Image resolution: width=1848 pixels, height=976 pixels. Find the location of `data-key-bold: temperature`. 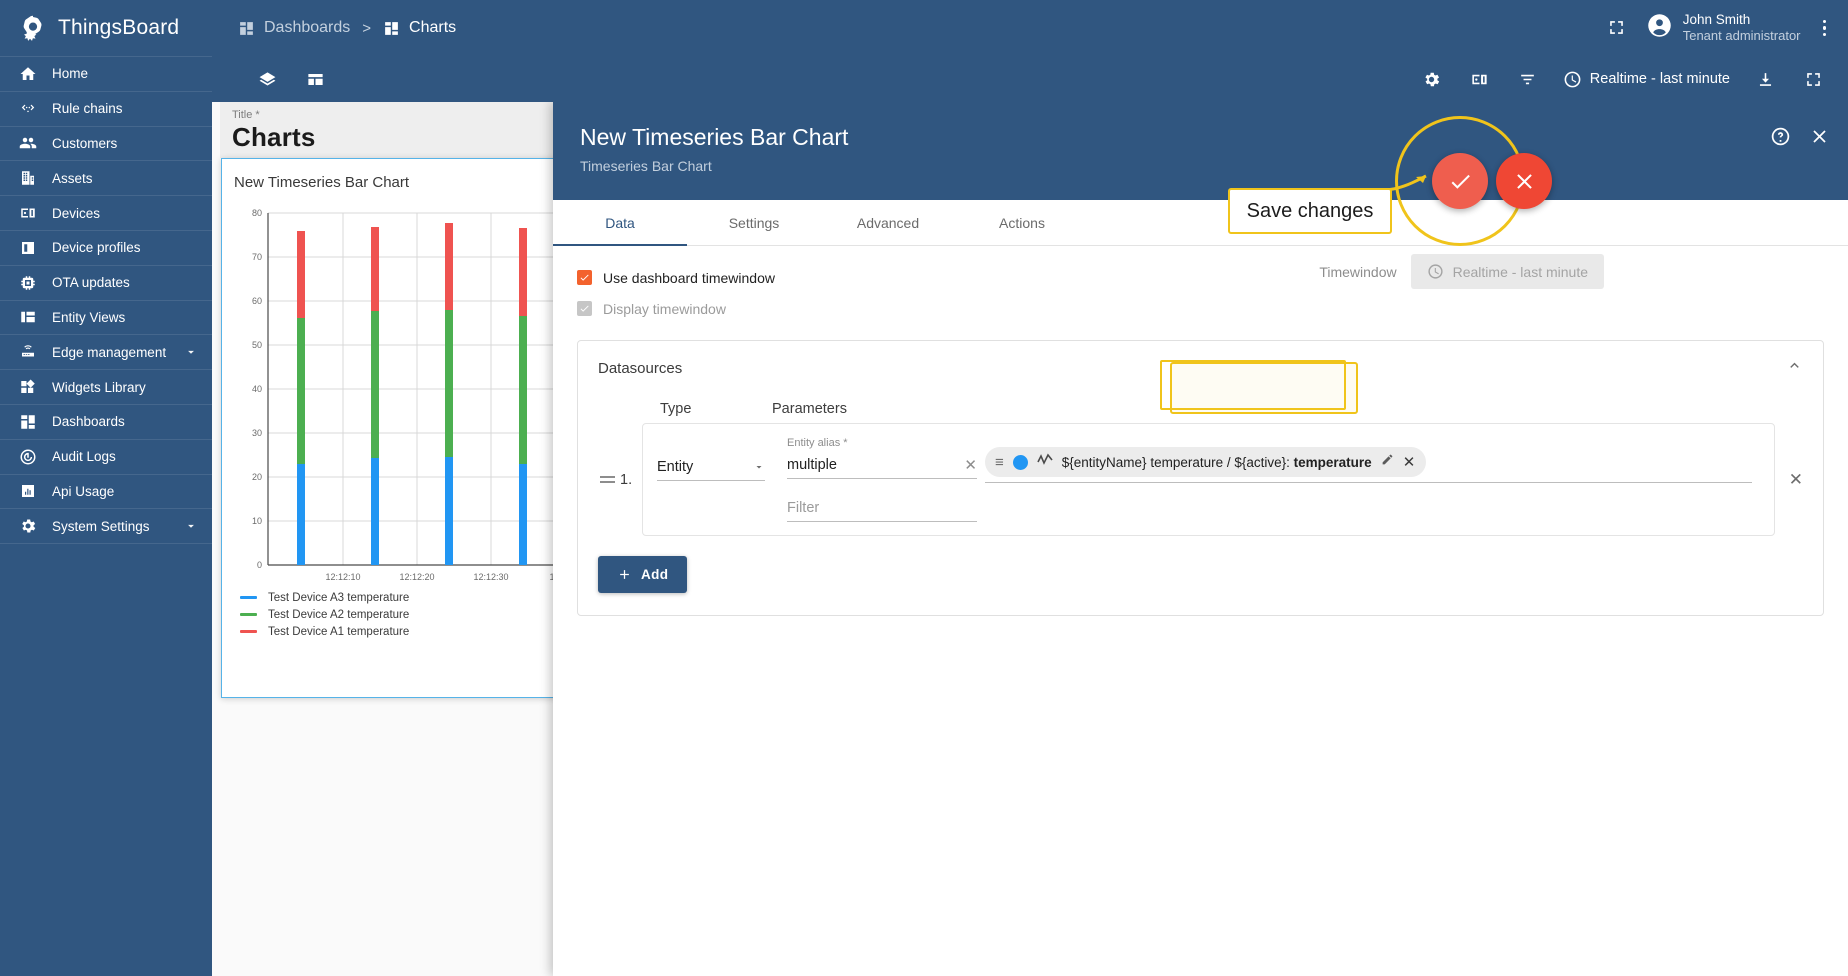

data-key-bold: temperature is located at coordinates (1332, 462).